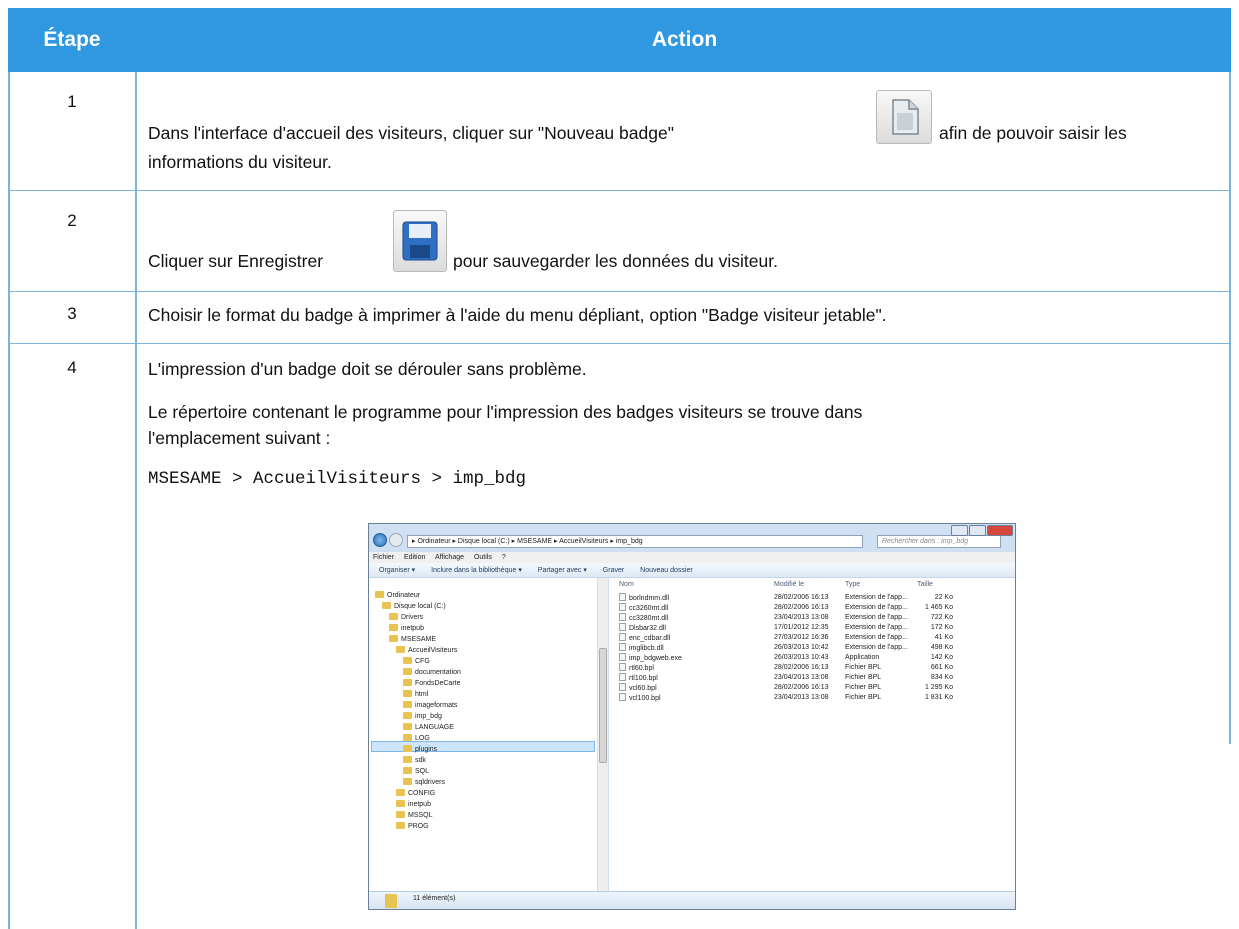 Image resolution: width=1239 pixels, height=929 pixels. Describe the element at coordinates (941, 617) in the screenshot. I see `file-size: 722 Ko` at that location.